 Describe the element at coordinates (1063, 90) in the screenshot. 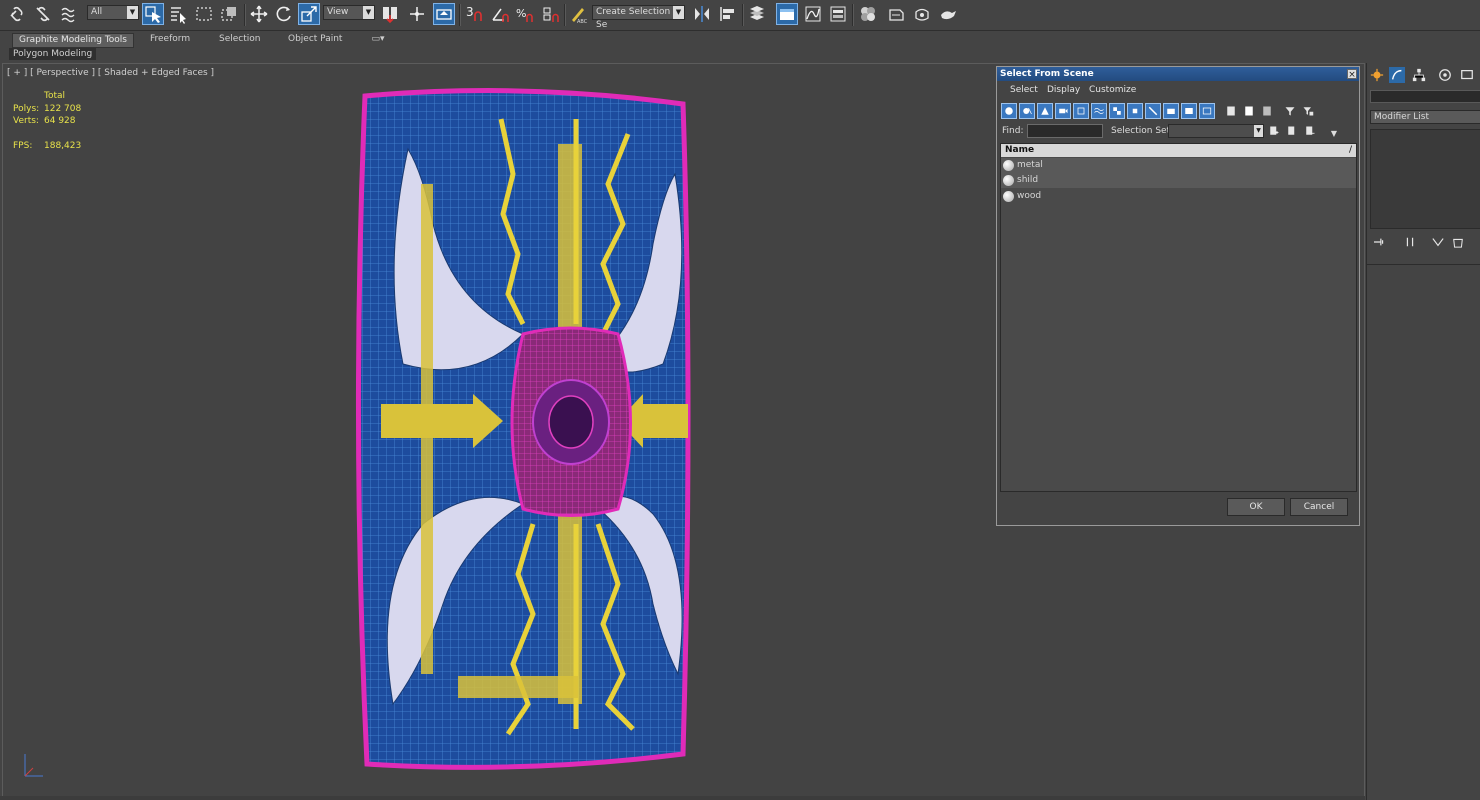

I see `menu-display: Display` at that location.